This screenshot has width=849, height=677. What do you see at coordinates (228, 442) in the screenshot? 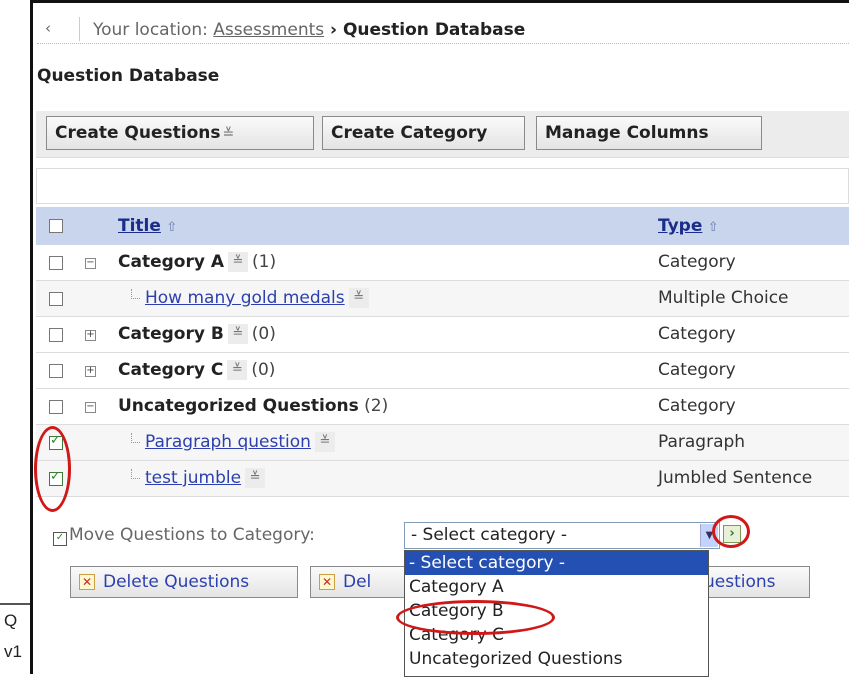
I see `question-link: Paragraph question` at bounding box center [228, 442].